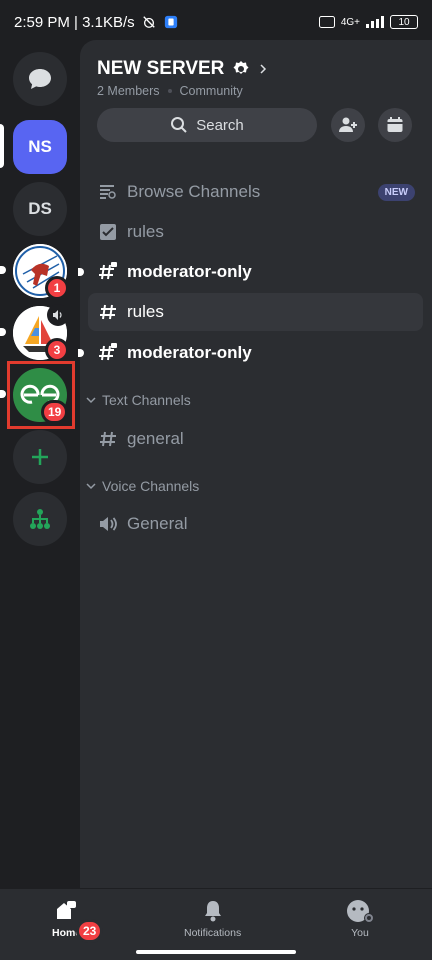 This screenshot has height=960, width=432. I want to click on discover-button, so click(40, 519).